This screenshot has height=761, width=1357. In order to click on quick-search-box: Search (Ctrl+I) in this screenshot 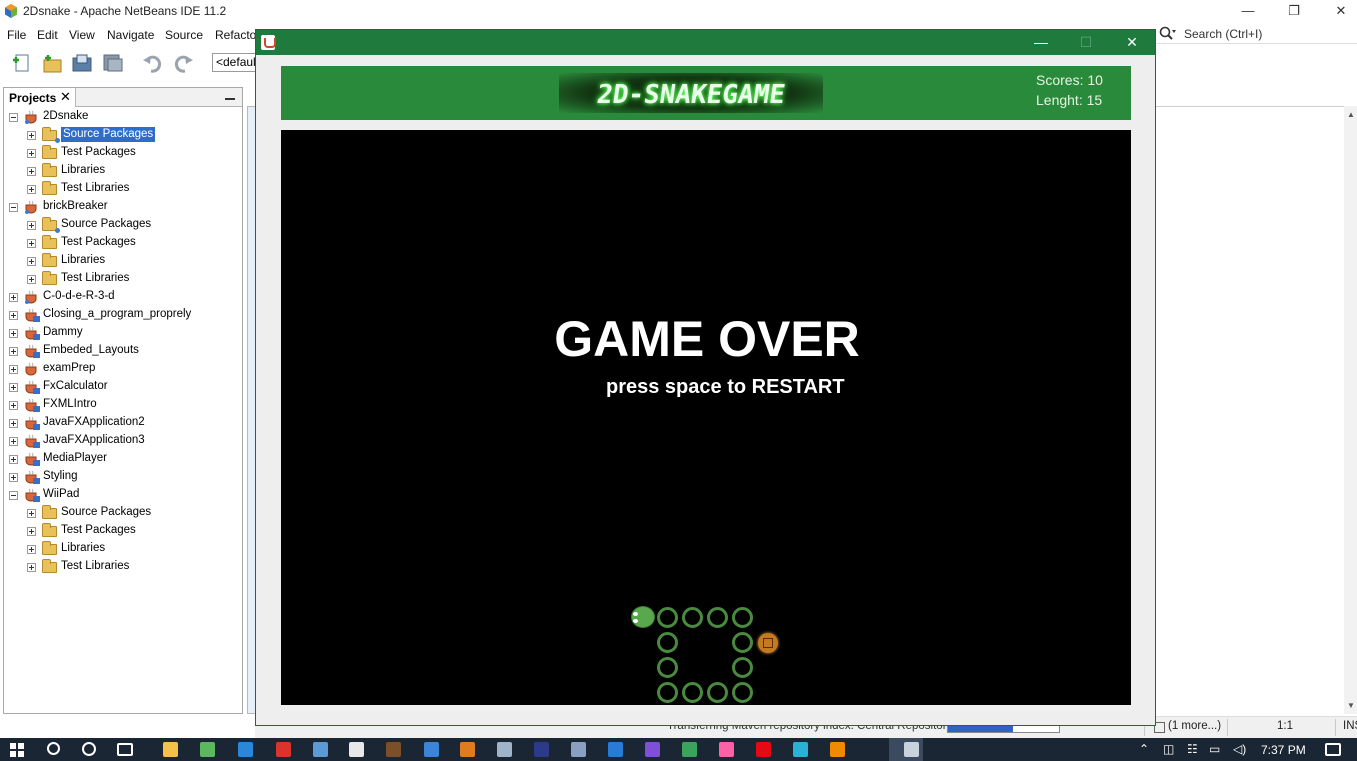, I will do `click(1257, 34)`.